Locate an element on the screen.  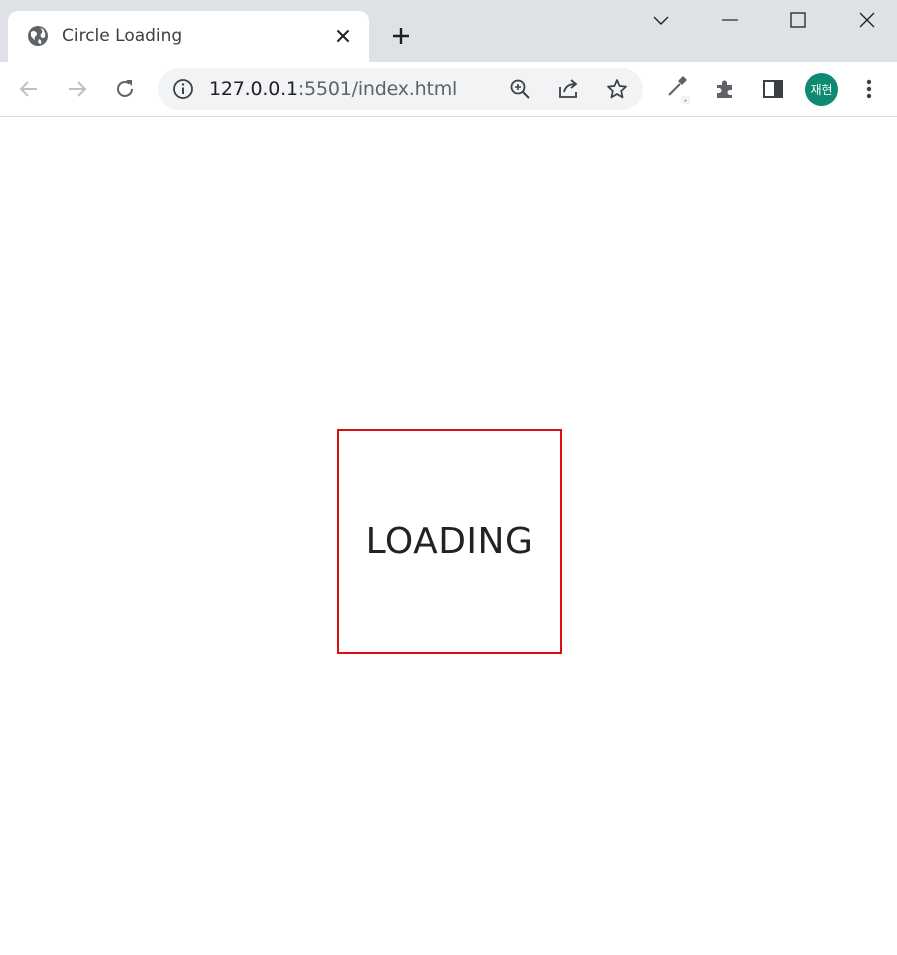
maximize-icon is located at coordinates (798, 20).